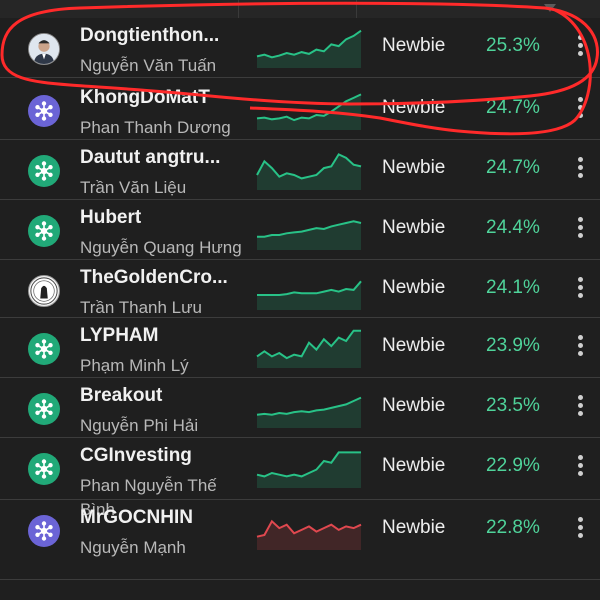 The image size is (600, 600). I want to click on trader-username: CGInvesting, so click(160, 456).